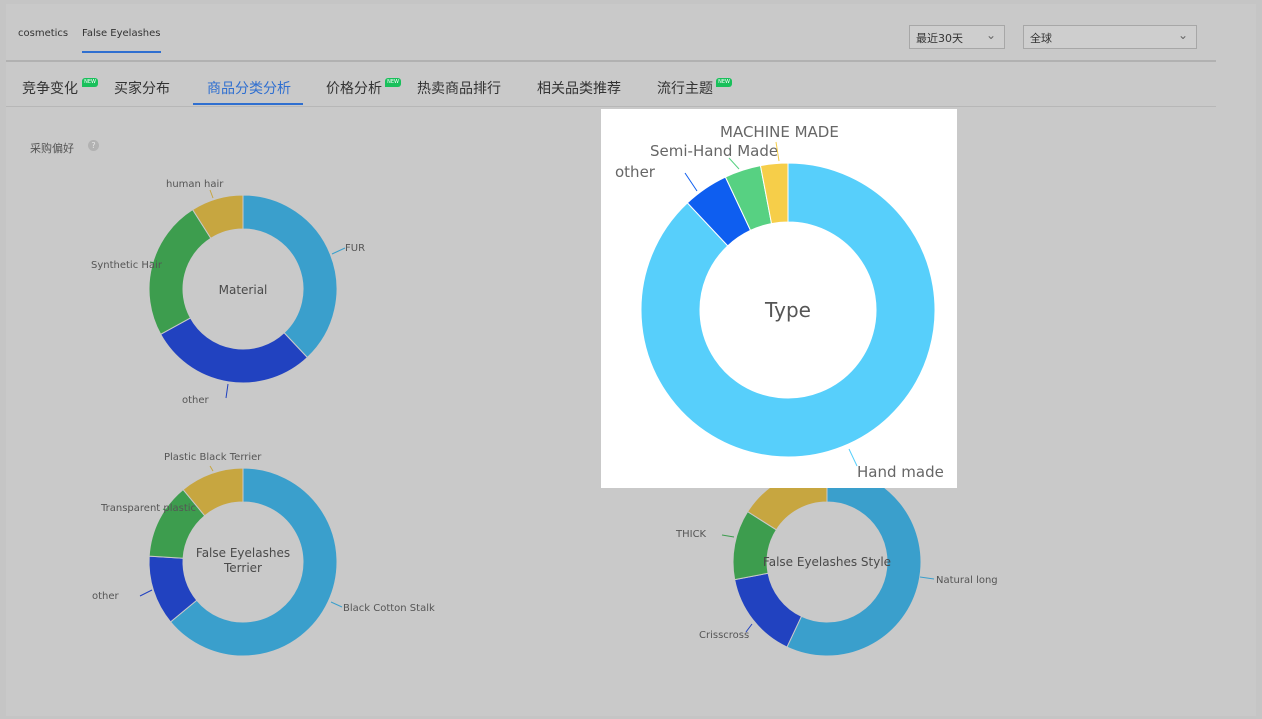 This screenshot has width=1262, height=719. Describe the element at coordinates (243, 553) in the screenshot. I see `donut-center-title: False Eyelashes` at that location.